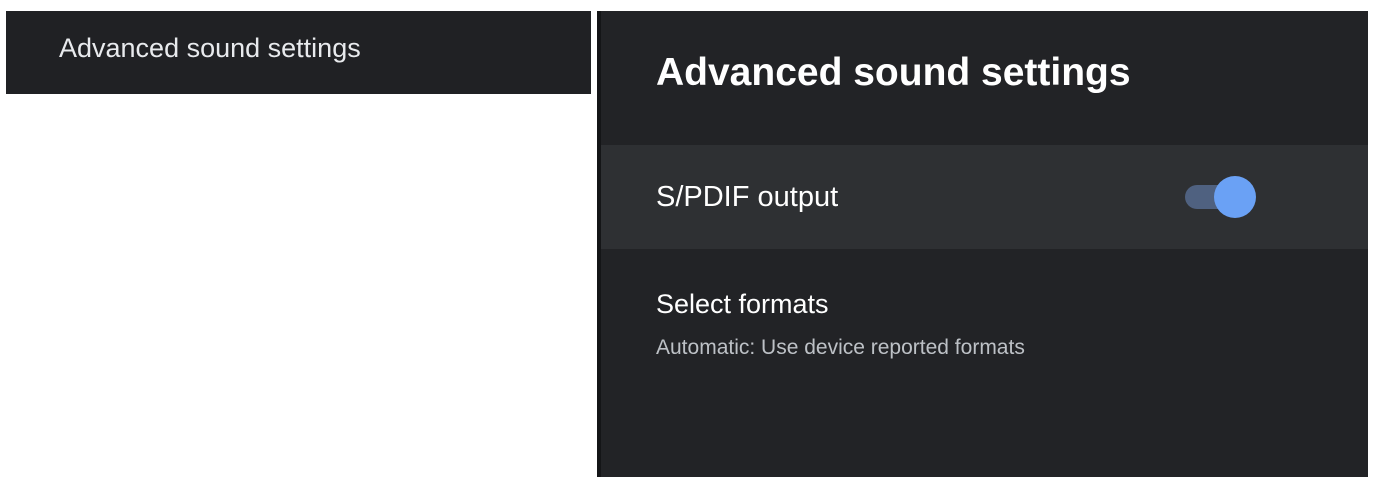  Describe the element at coordinates (747, 197) in the screenshot. I see `spdif-output-label: S/PDIF output` at that location.